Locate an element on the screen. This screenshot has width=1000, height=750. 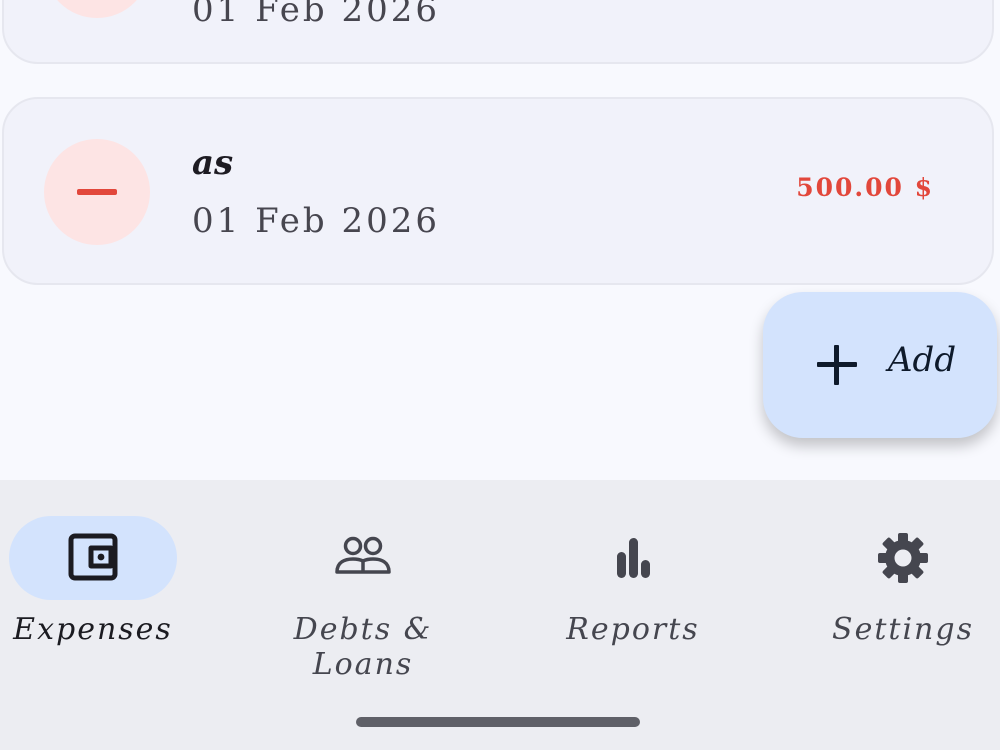
nav-item-expenses: Expenses is located at coordinates (106, 586).